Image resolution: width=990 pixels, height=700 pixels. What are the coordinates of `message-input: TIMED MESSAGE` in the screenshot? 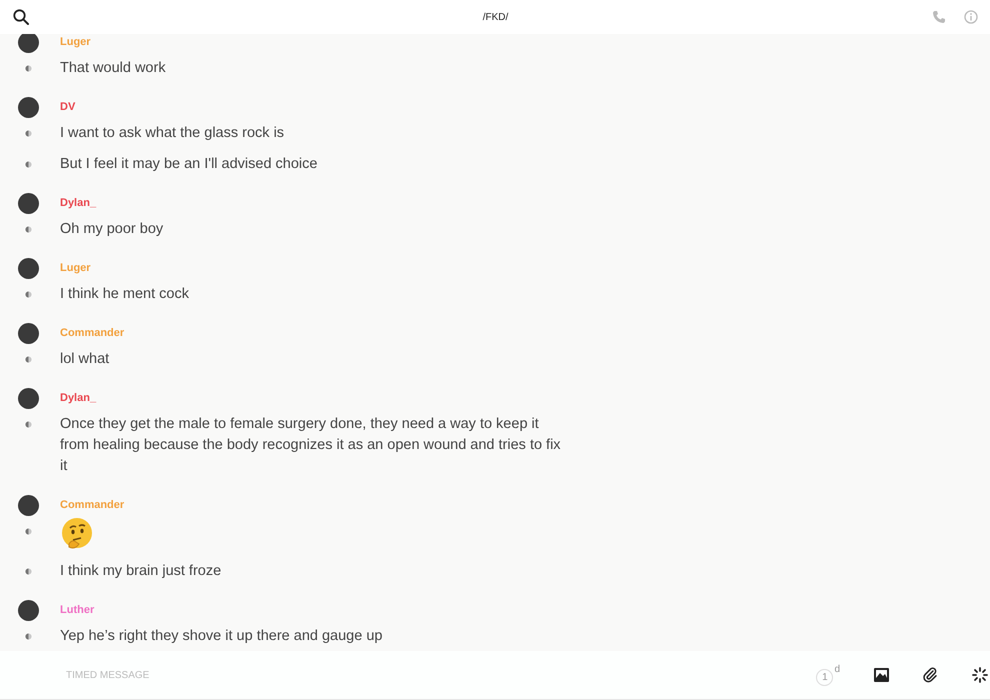 It's located at (216, 675).